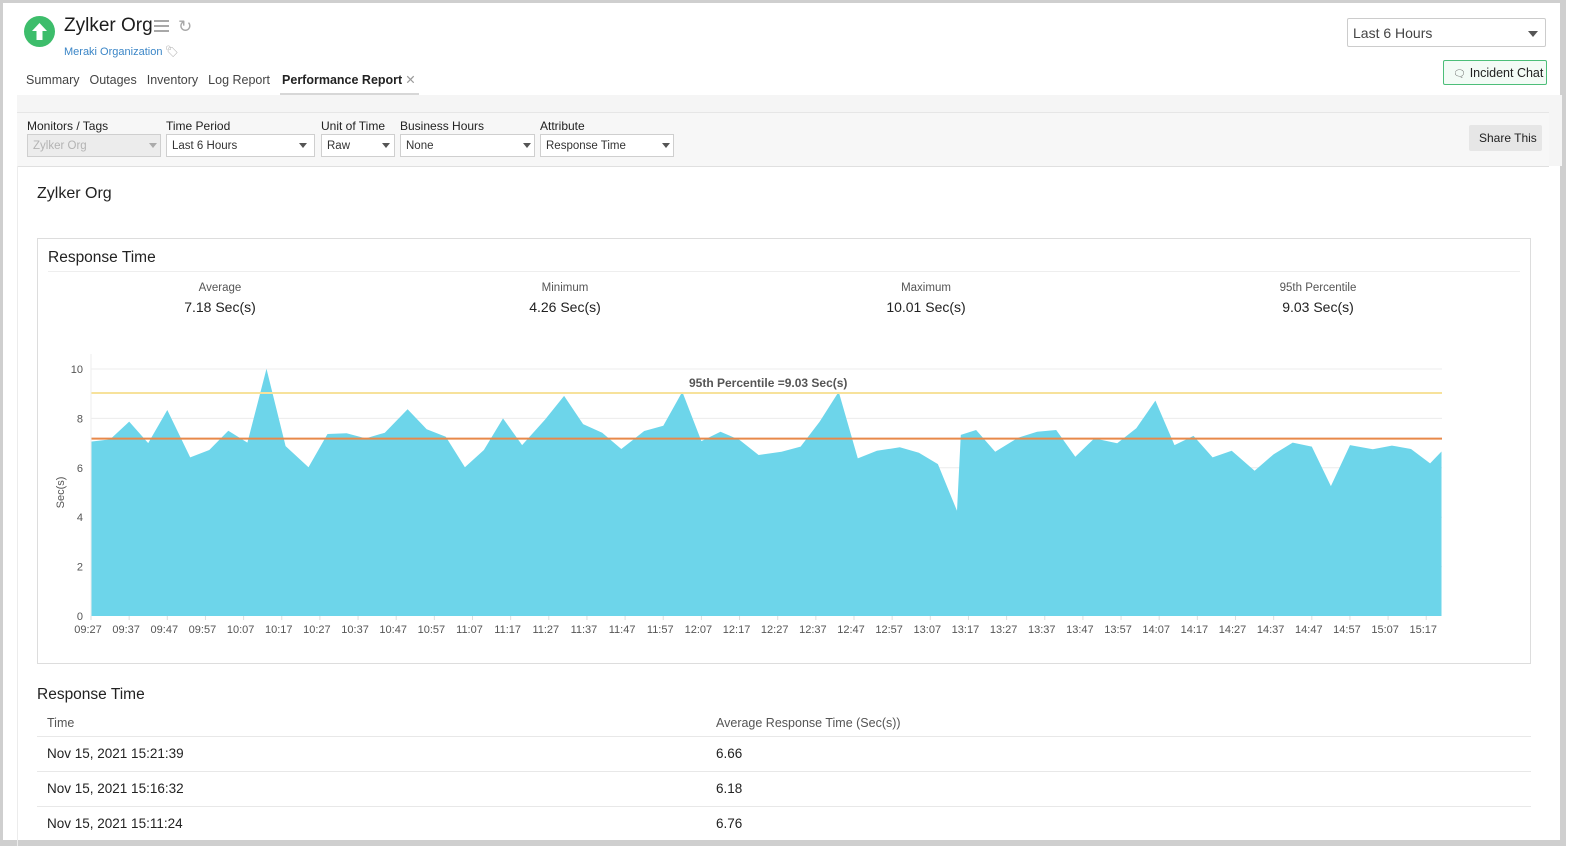 This screenshot has width=1574, height=852. What do you see at coordinates (926, 298) in the screenshot?
I see `stat-maximum: Maximum 10.01 Sec(s)` at bounding box center [926, 298].